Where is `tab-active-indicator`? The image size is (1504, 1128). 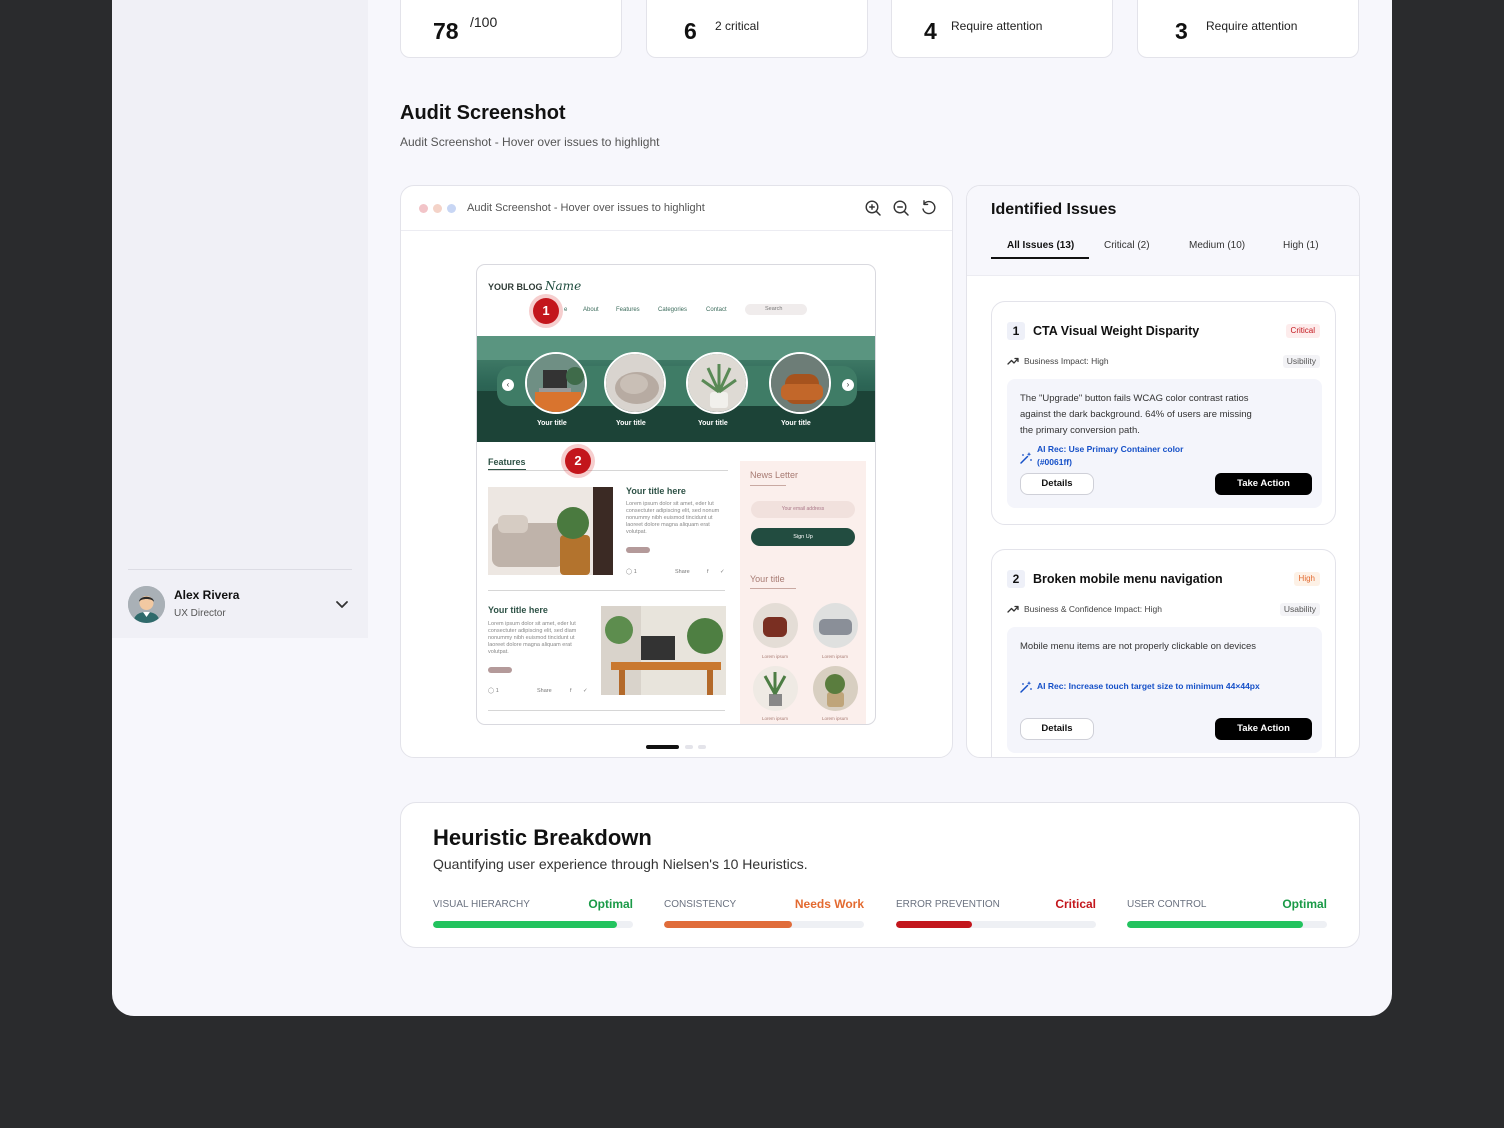
tab-active-indicator is located at coordinates (1040, 258).